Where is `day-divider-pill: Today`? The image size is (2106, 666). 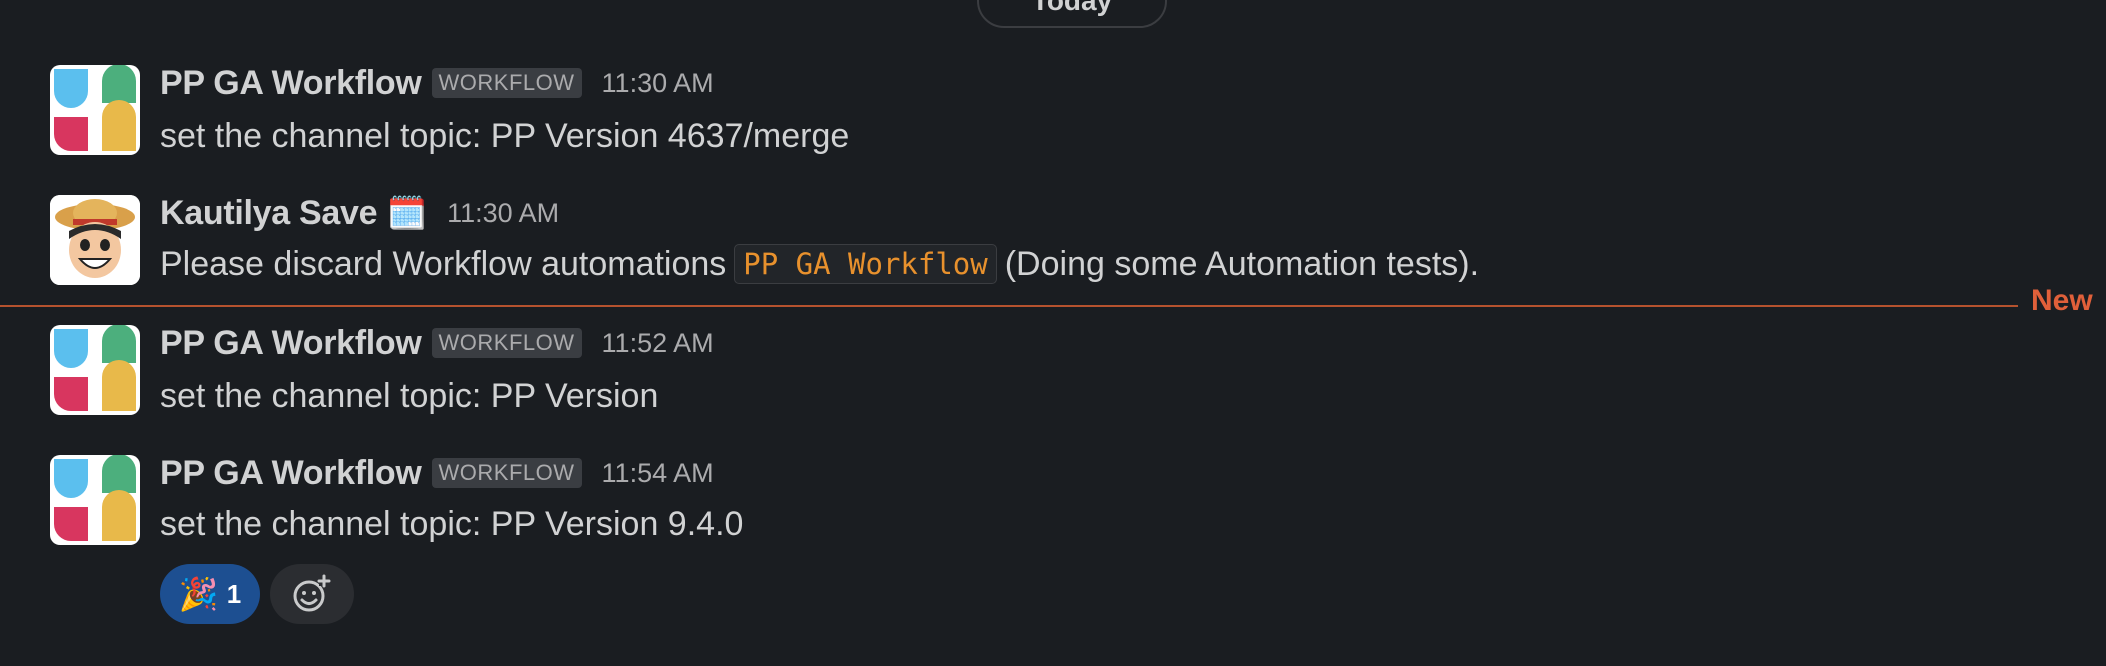 day-divider-pill: Today is located at coordinates (1072, 14).